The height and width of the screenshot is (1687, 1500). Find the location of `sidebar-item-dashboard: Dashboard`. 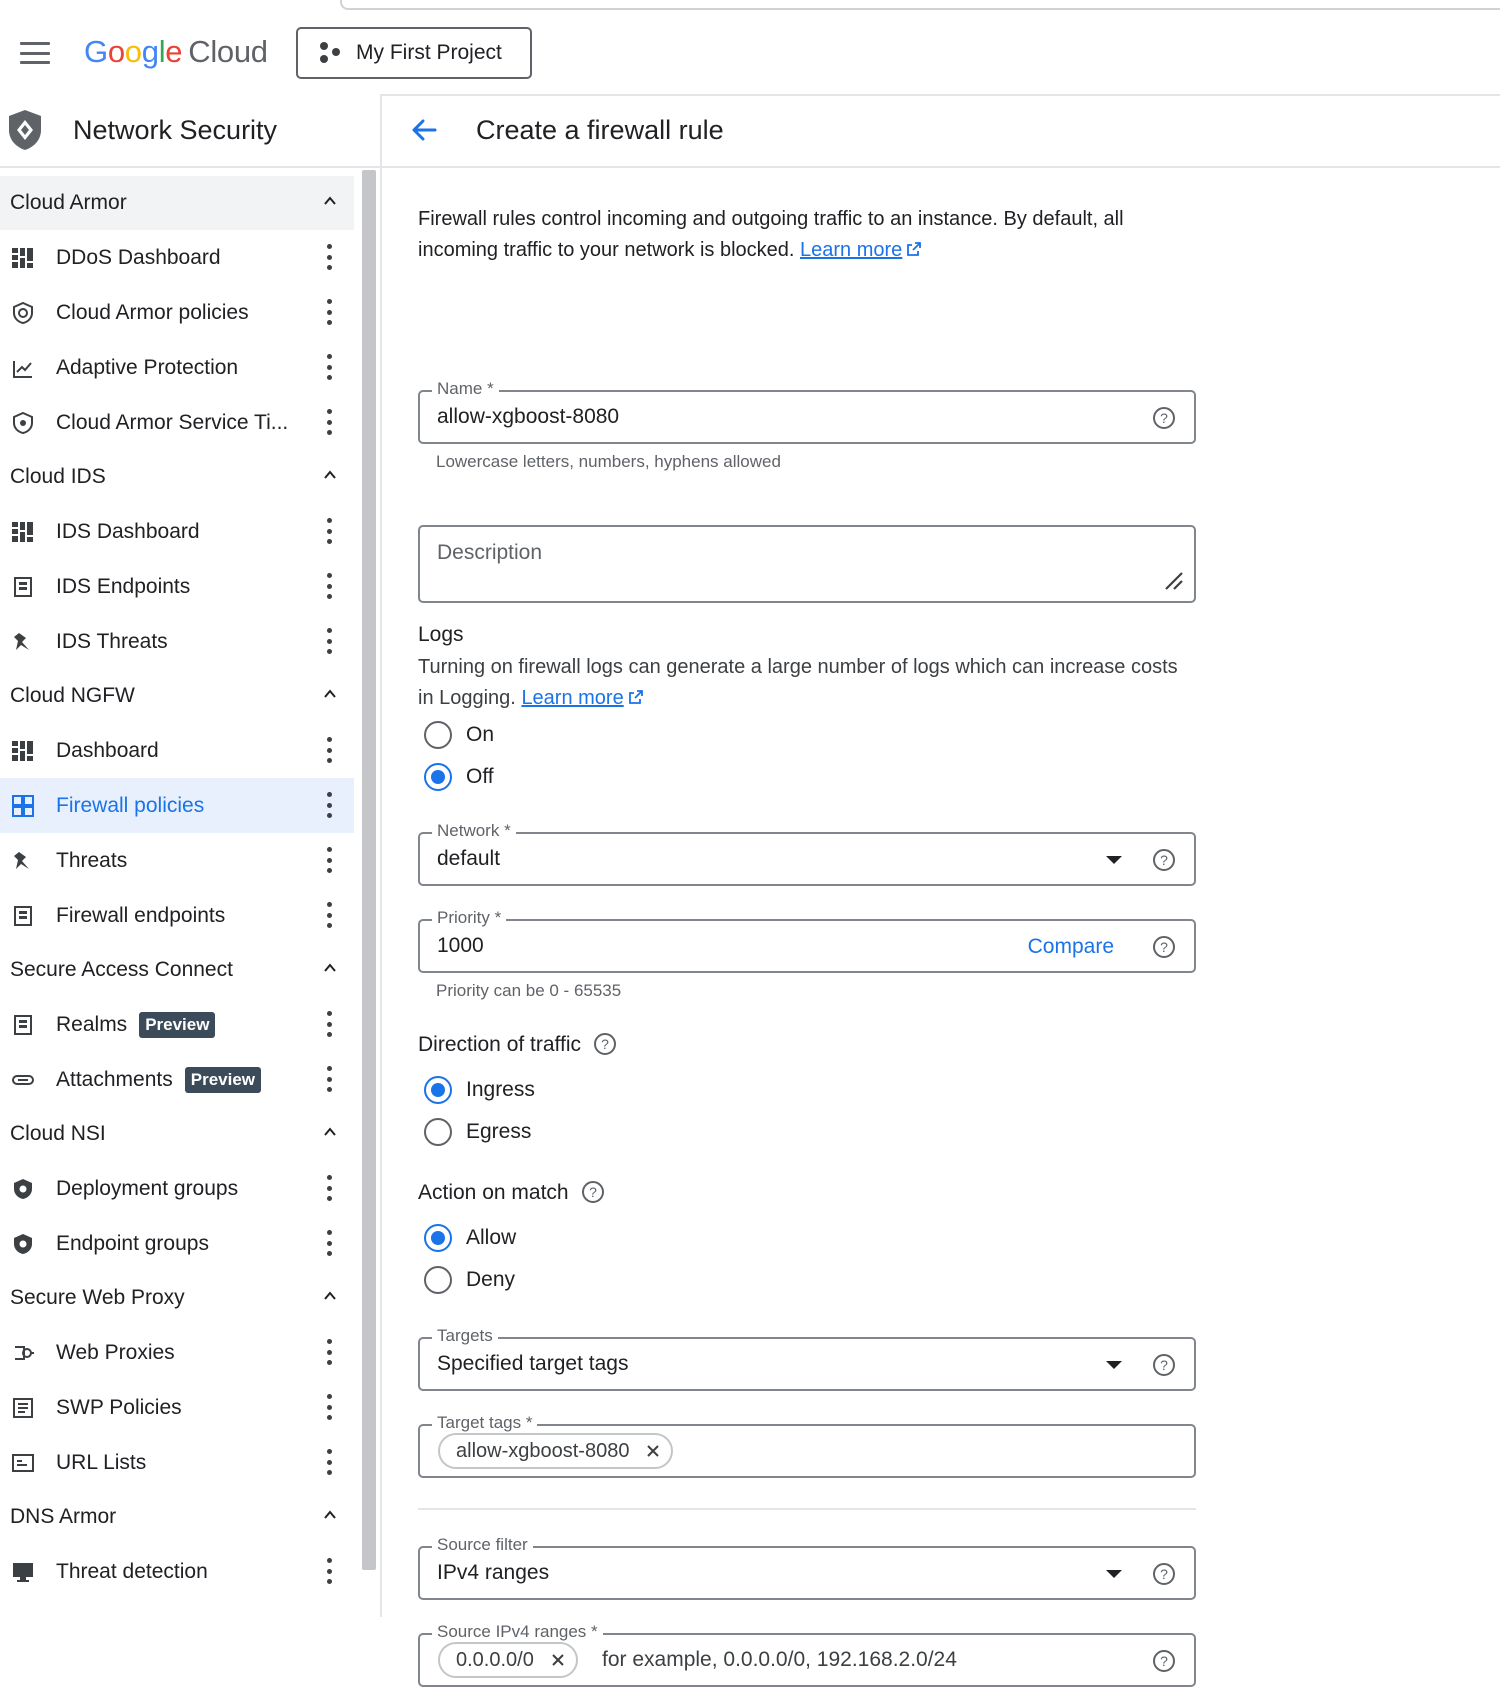

sidebar-item-dashboard: Dashboard is located at coordinates (177, 750).